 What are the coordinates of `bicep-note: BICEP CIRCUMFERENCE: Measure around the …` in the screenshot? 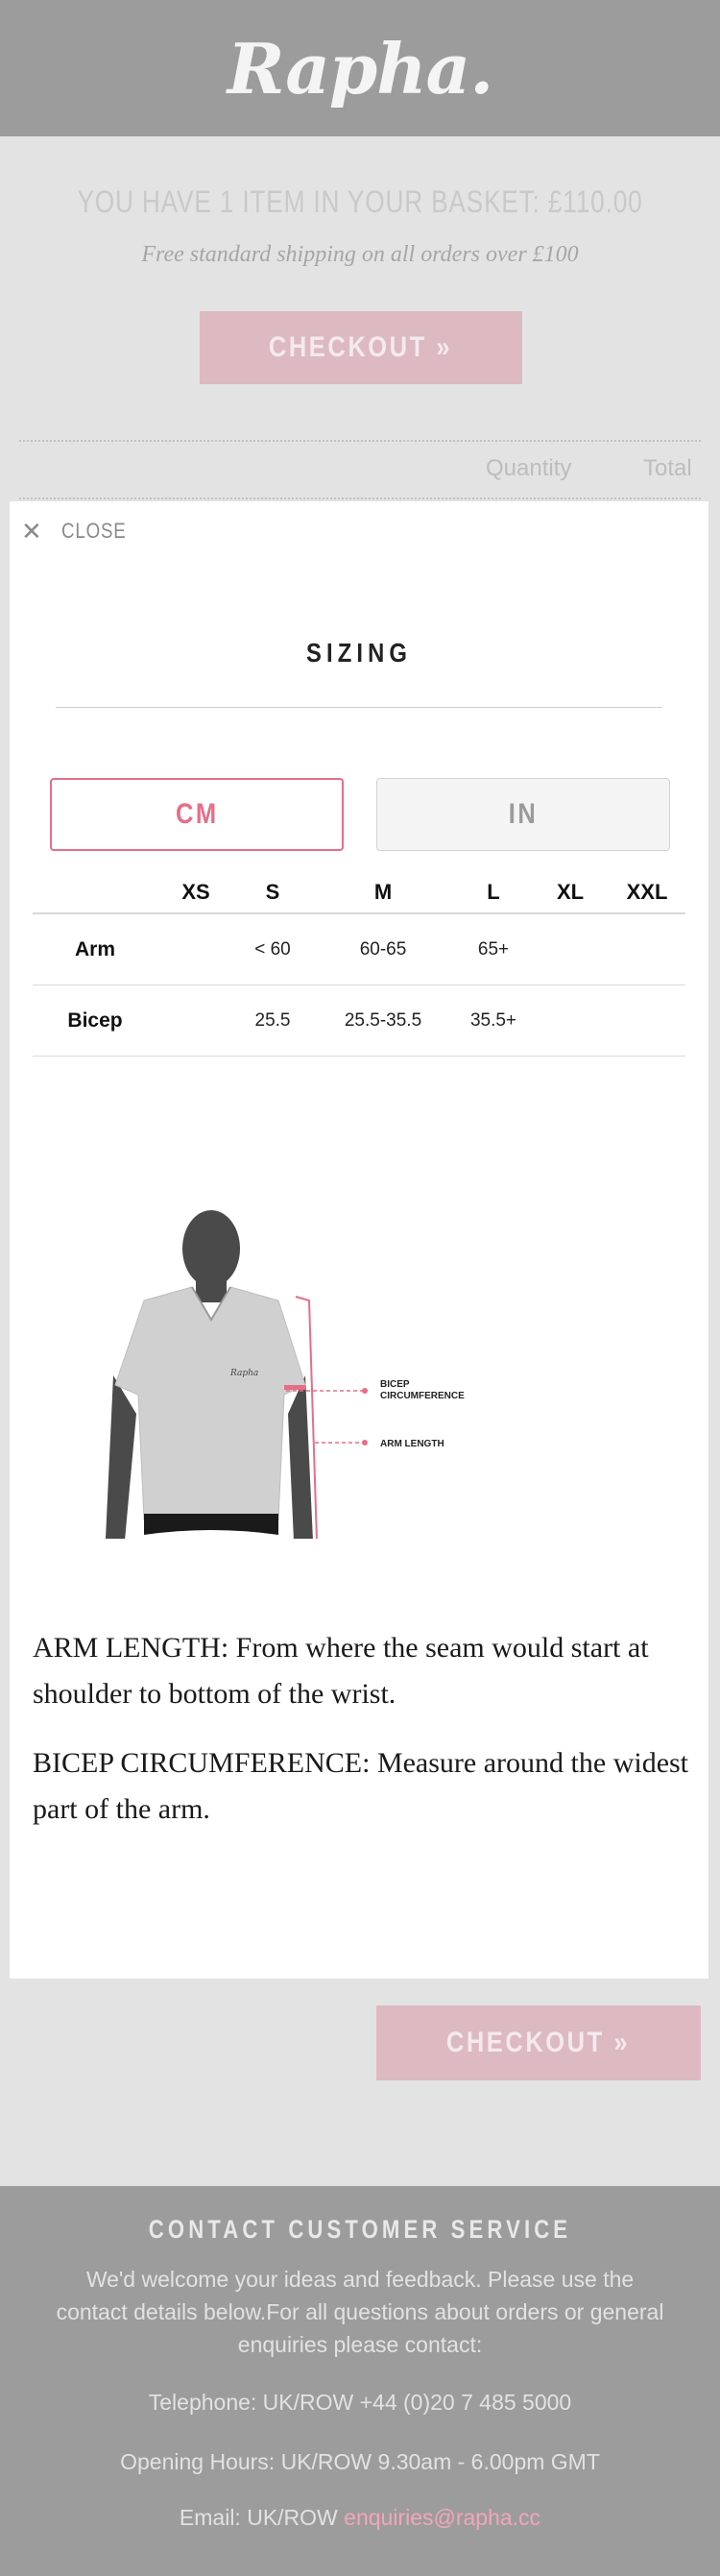 It's located at (361, 1786).